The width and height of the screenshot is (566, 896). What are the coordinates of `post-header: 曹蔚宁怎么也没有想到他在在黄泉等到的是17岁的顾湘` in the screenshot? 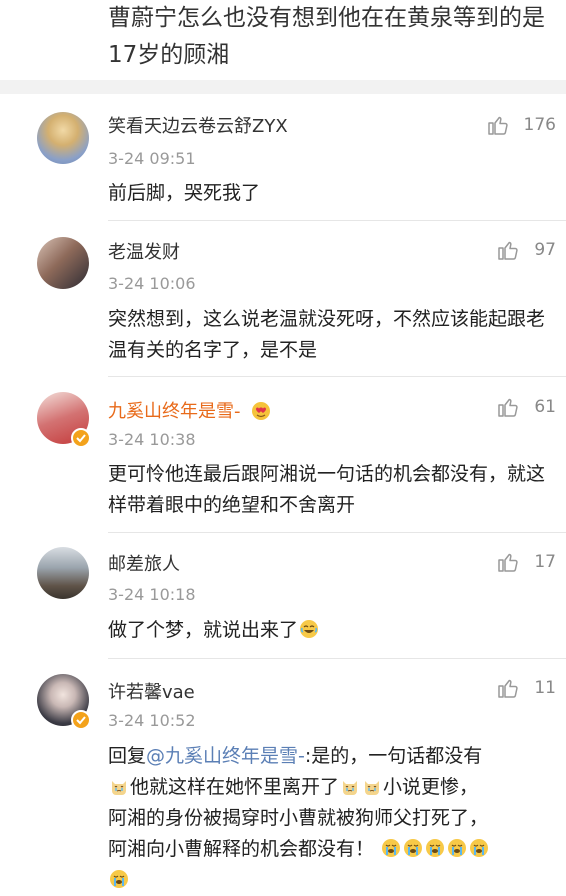 It's located at (283, 40).